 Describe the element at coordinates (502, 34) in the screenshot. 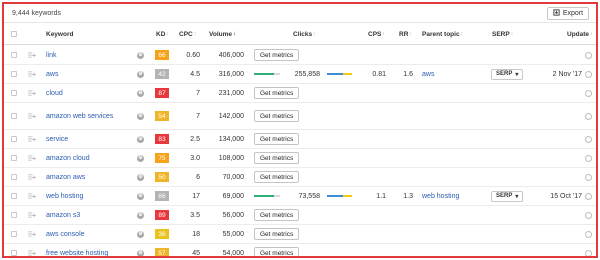

I see `col-serp: SERP ↕` at that location.